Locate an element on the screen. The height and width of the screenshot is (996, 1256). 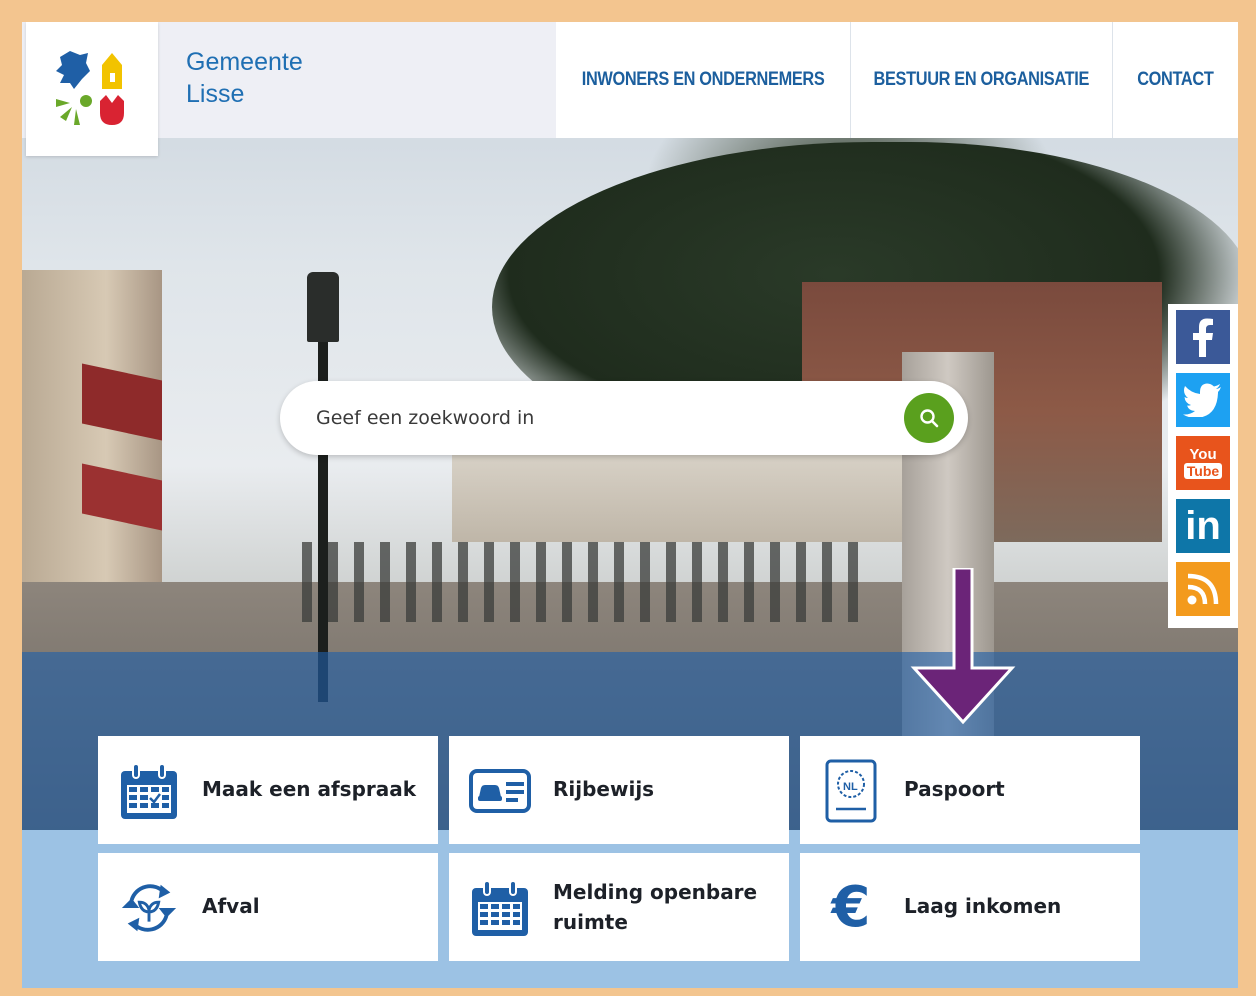
passport-icon-text: NL is located at coordinates (850, 787).